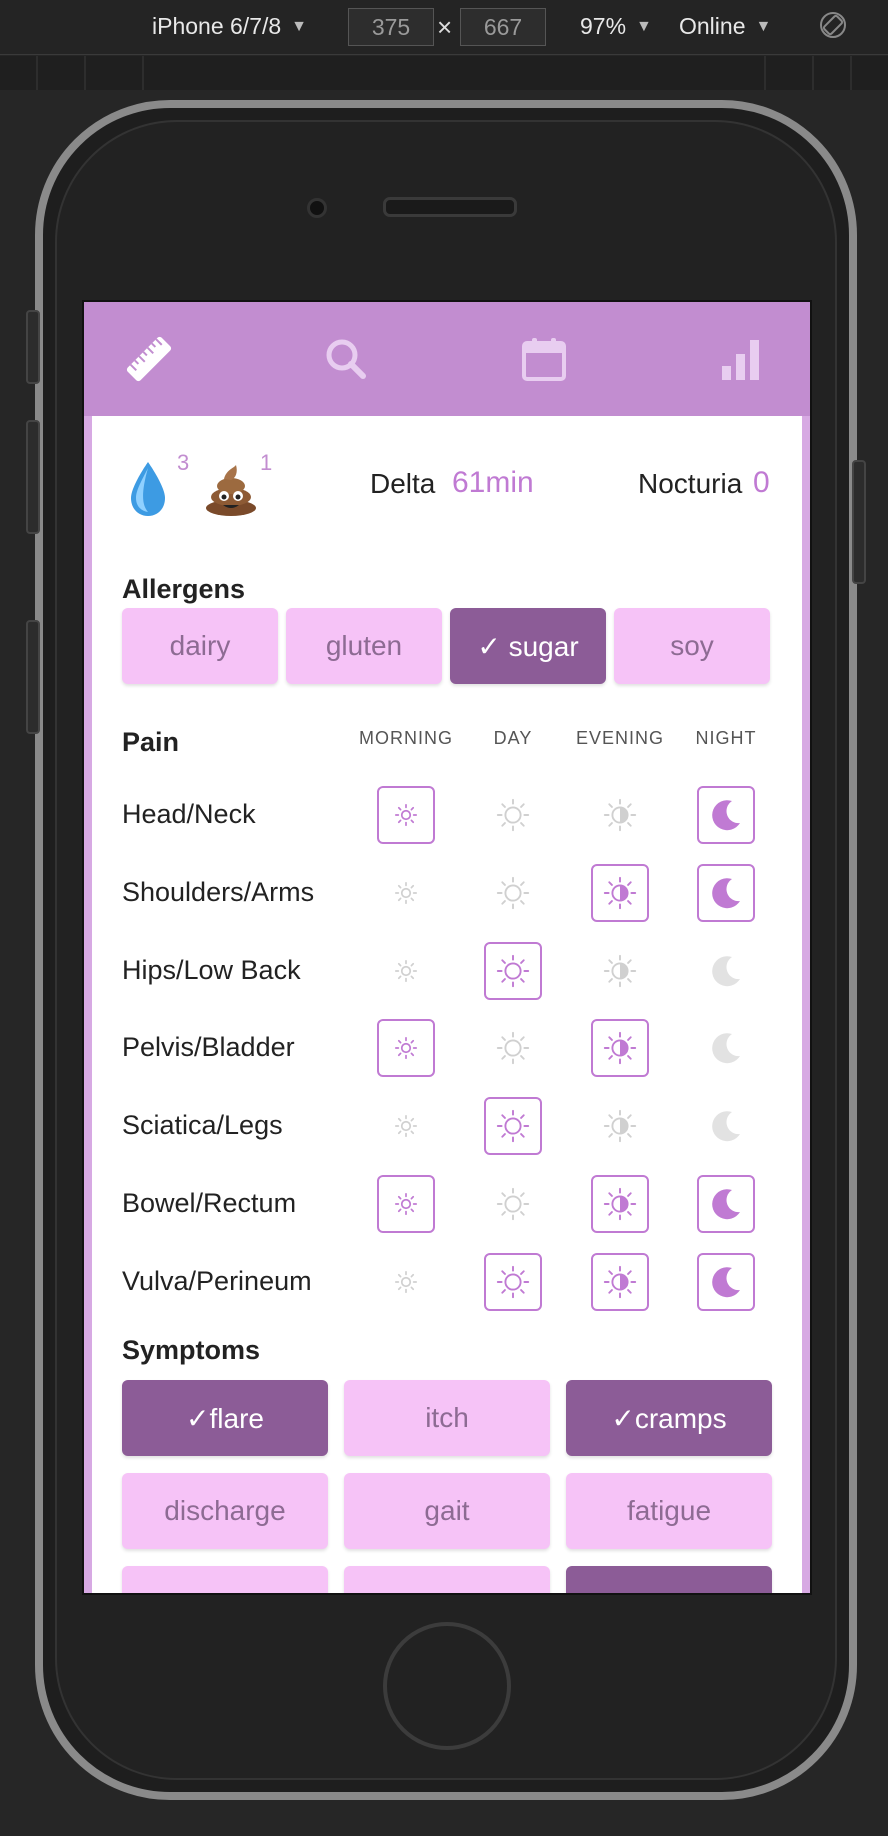 The width and height of the screenshot is (888, 1836). What do you see at coordinates (447, 1418) in the screenshot?
I see `symptom-chip: itch` at bounding box center [447, 1418].